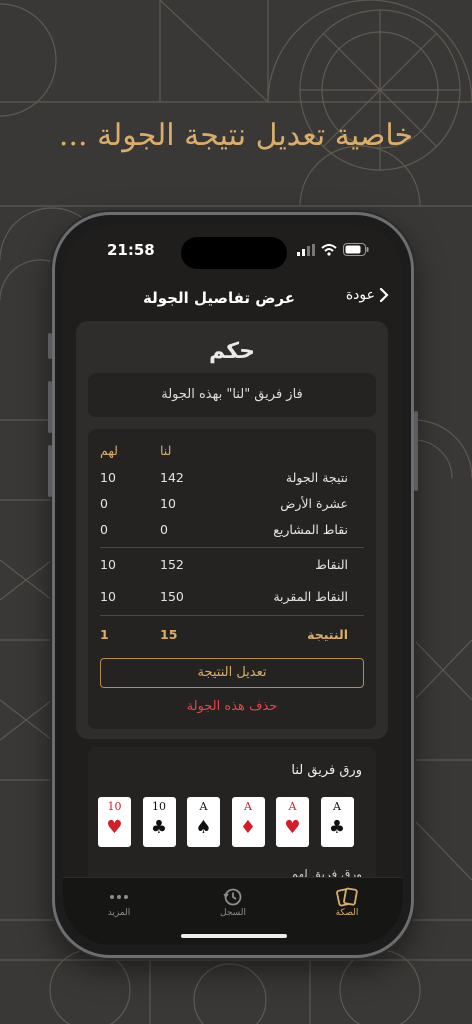 Image resolution: width=472 pixels, height=1024 pixels. I want to click on volume-down-button, so click(50, 471).